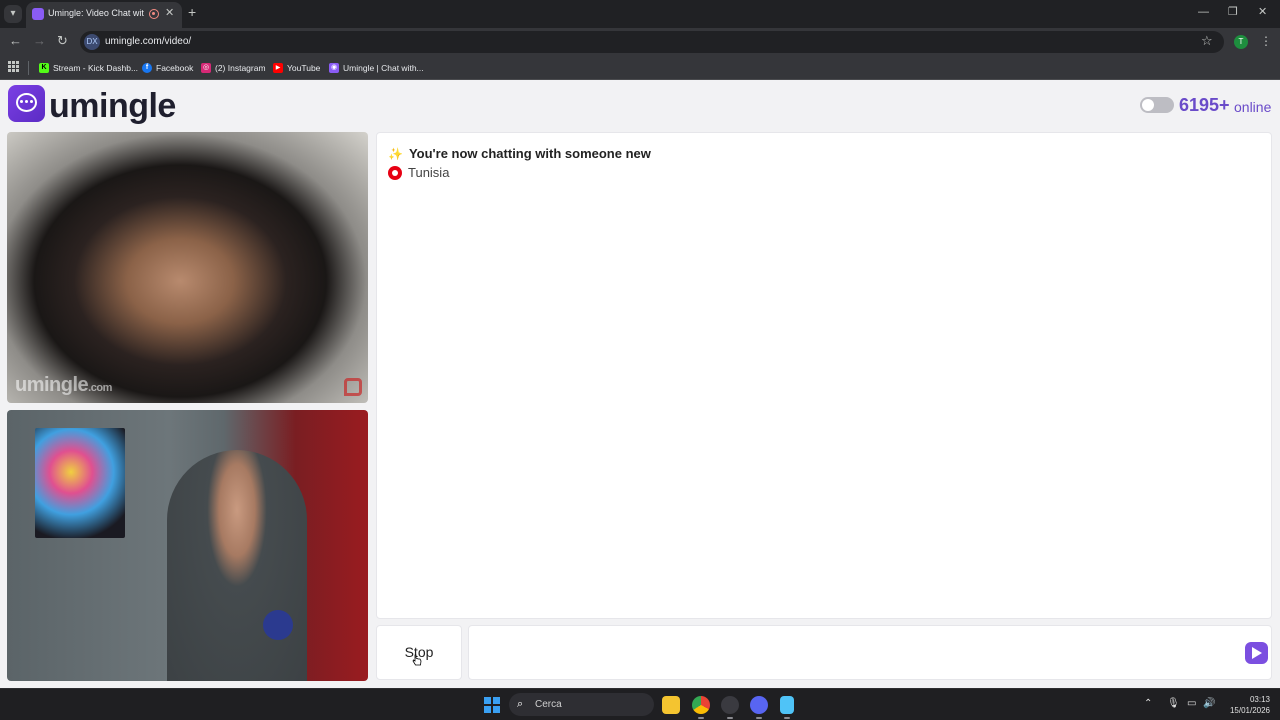  I want to click on clock-time: 03:13, so click(1259, 699).